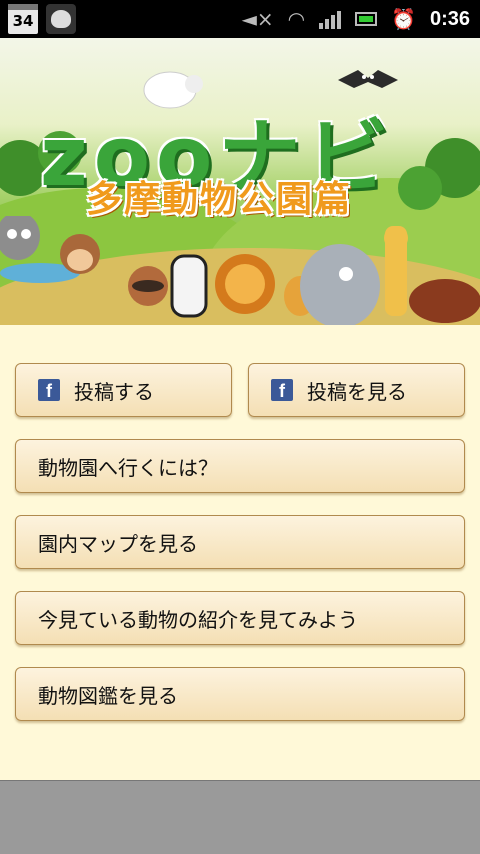 The width and height of the screenshot is (480, 854). I want to click on directions-button-label: 動物園へ行くには？, so click(128, 467).